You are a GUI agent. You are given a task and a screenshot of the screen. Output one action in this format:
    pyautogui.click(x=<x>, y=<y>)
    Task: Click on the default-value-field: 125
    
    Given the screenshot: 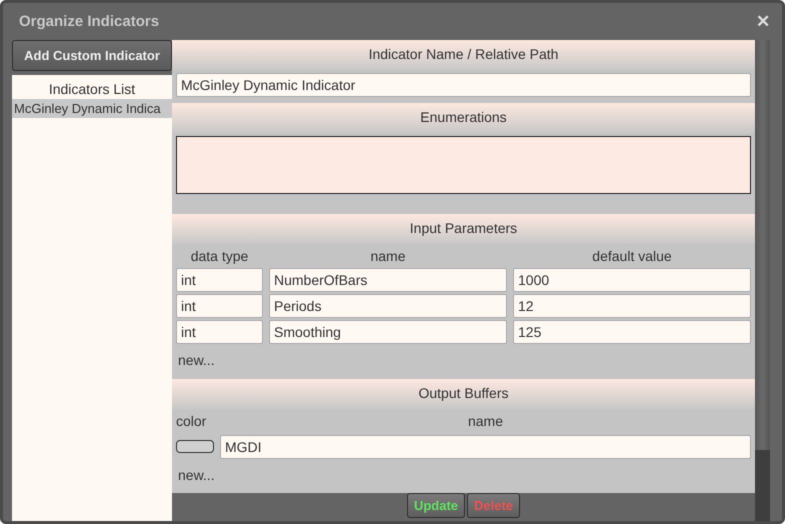 What is the action you would take?
    pyautogui.click(x=632, y=332)
    